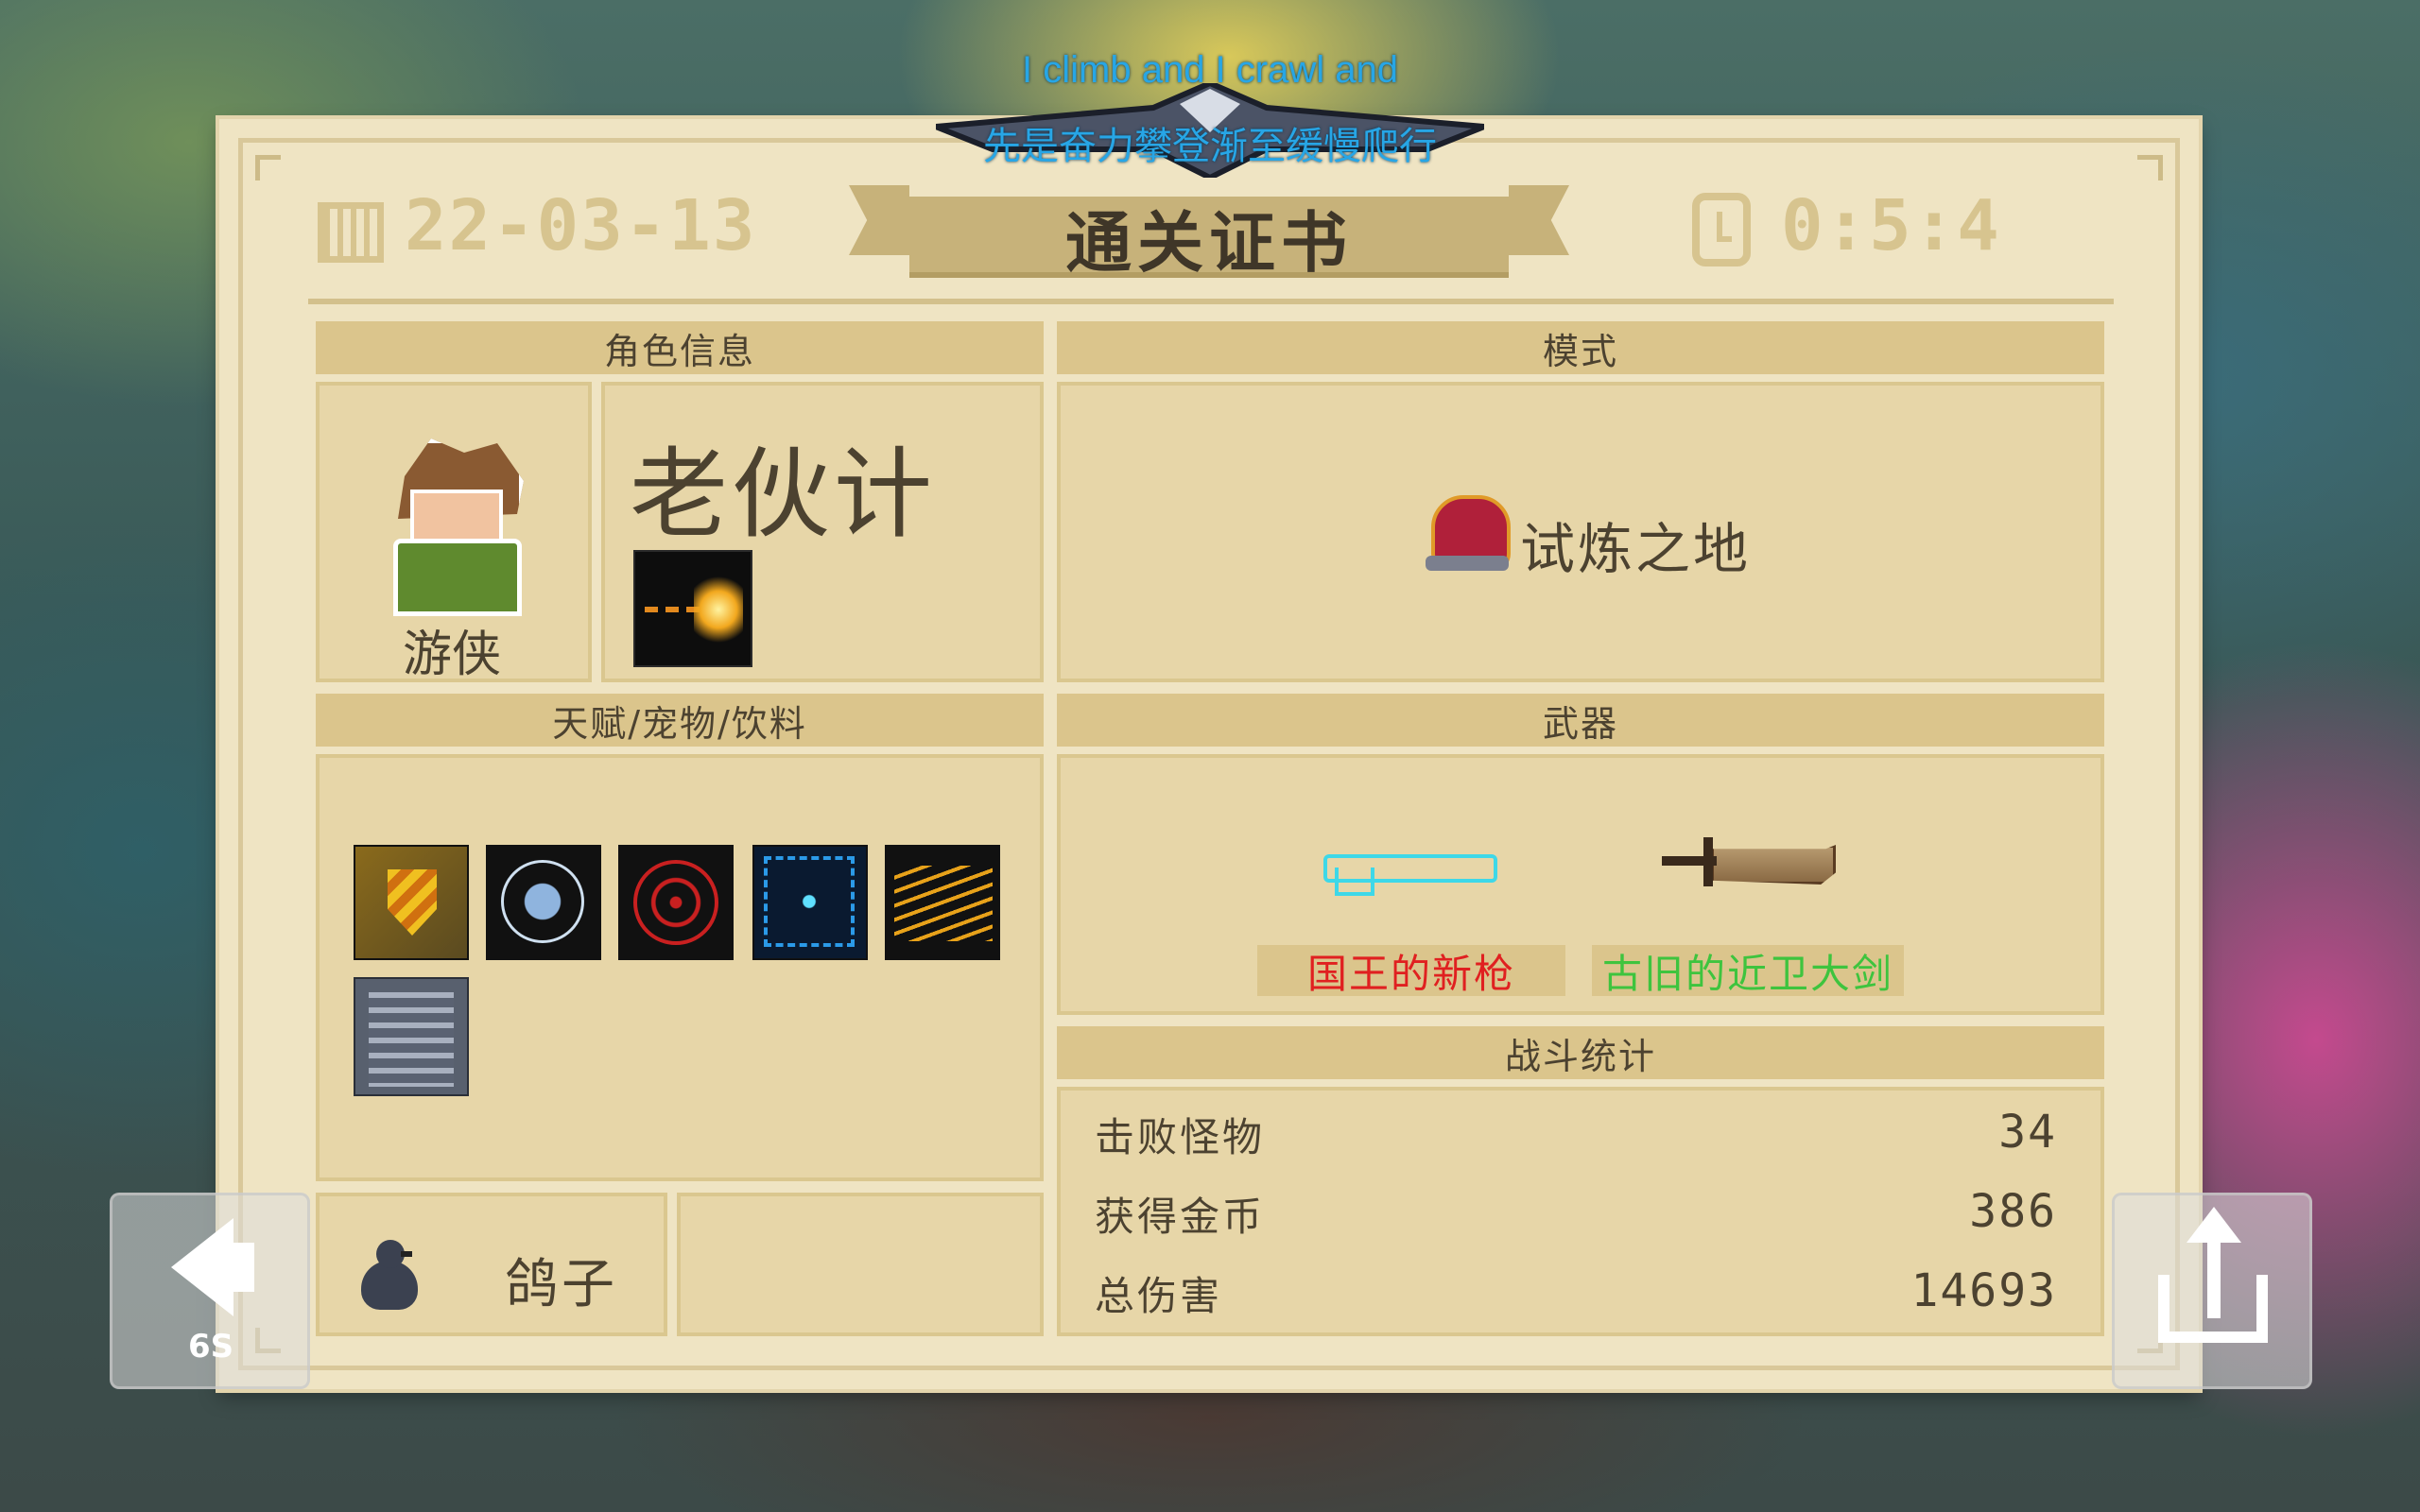 This screenshot has height=1512, width=2420. What do you see at coordinates (1211, 301) in the screenshot?
I see `header-divider` at bounding box center [1211, 301].